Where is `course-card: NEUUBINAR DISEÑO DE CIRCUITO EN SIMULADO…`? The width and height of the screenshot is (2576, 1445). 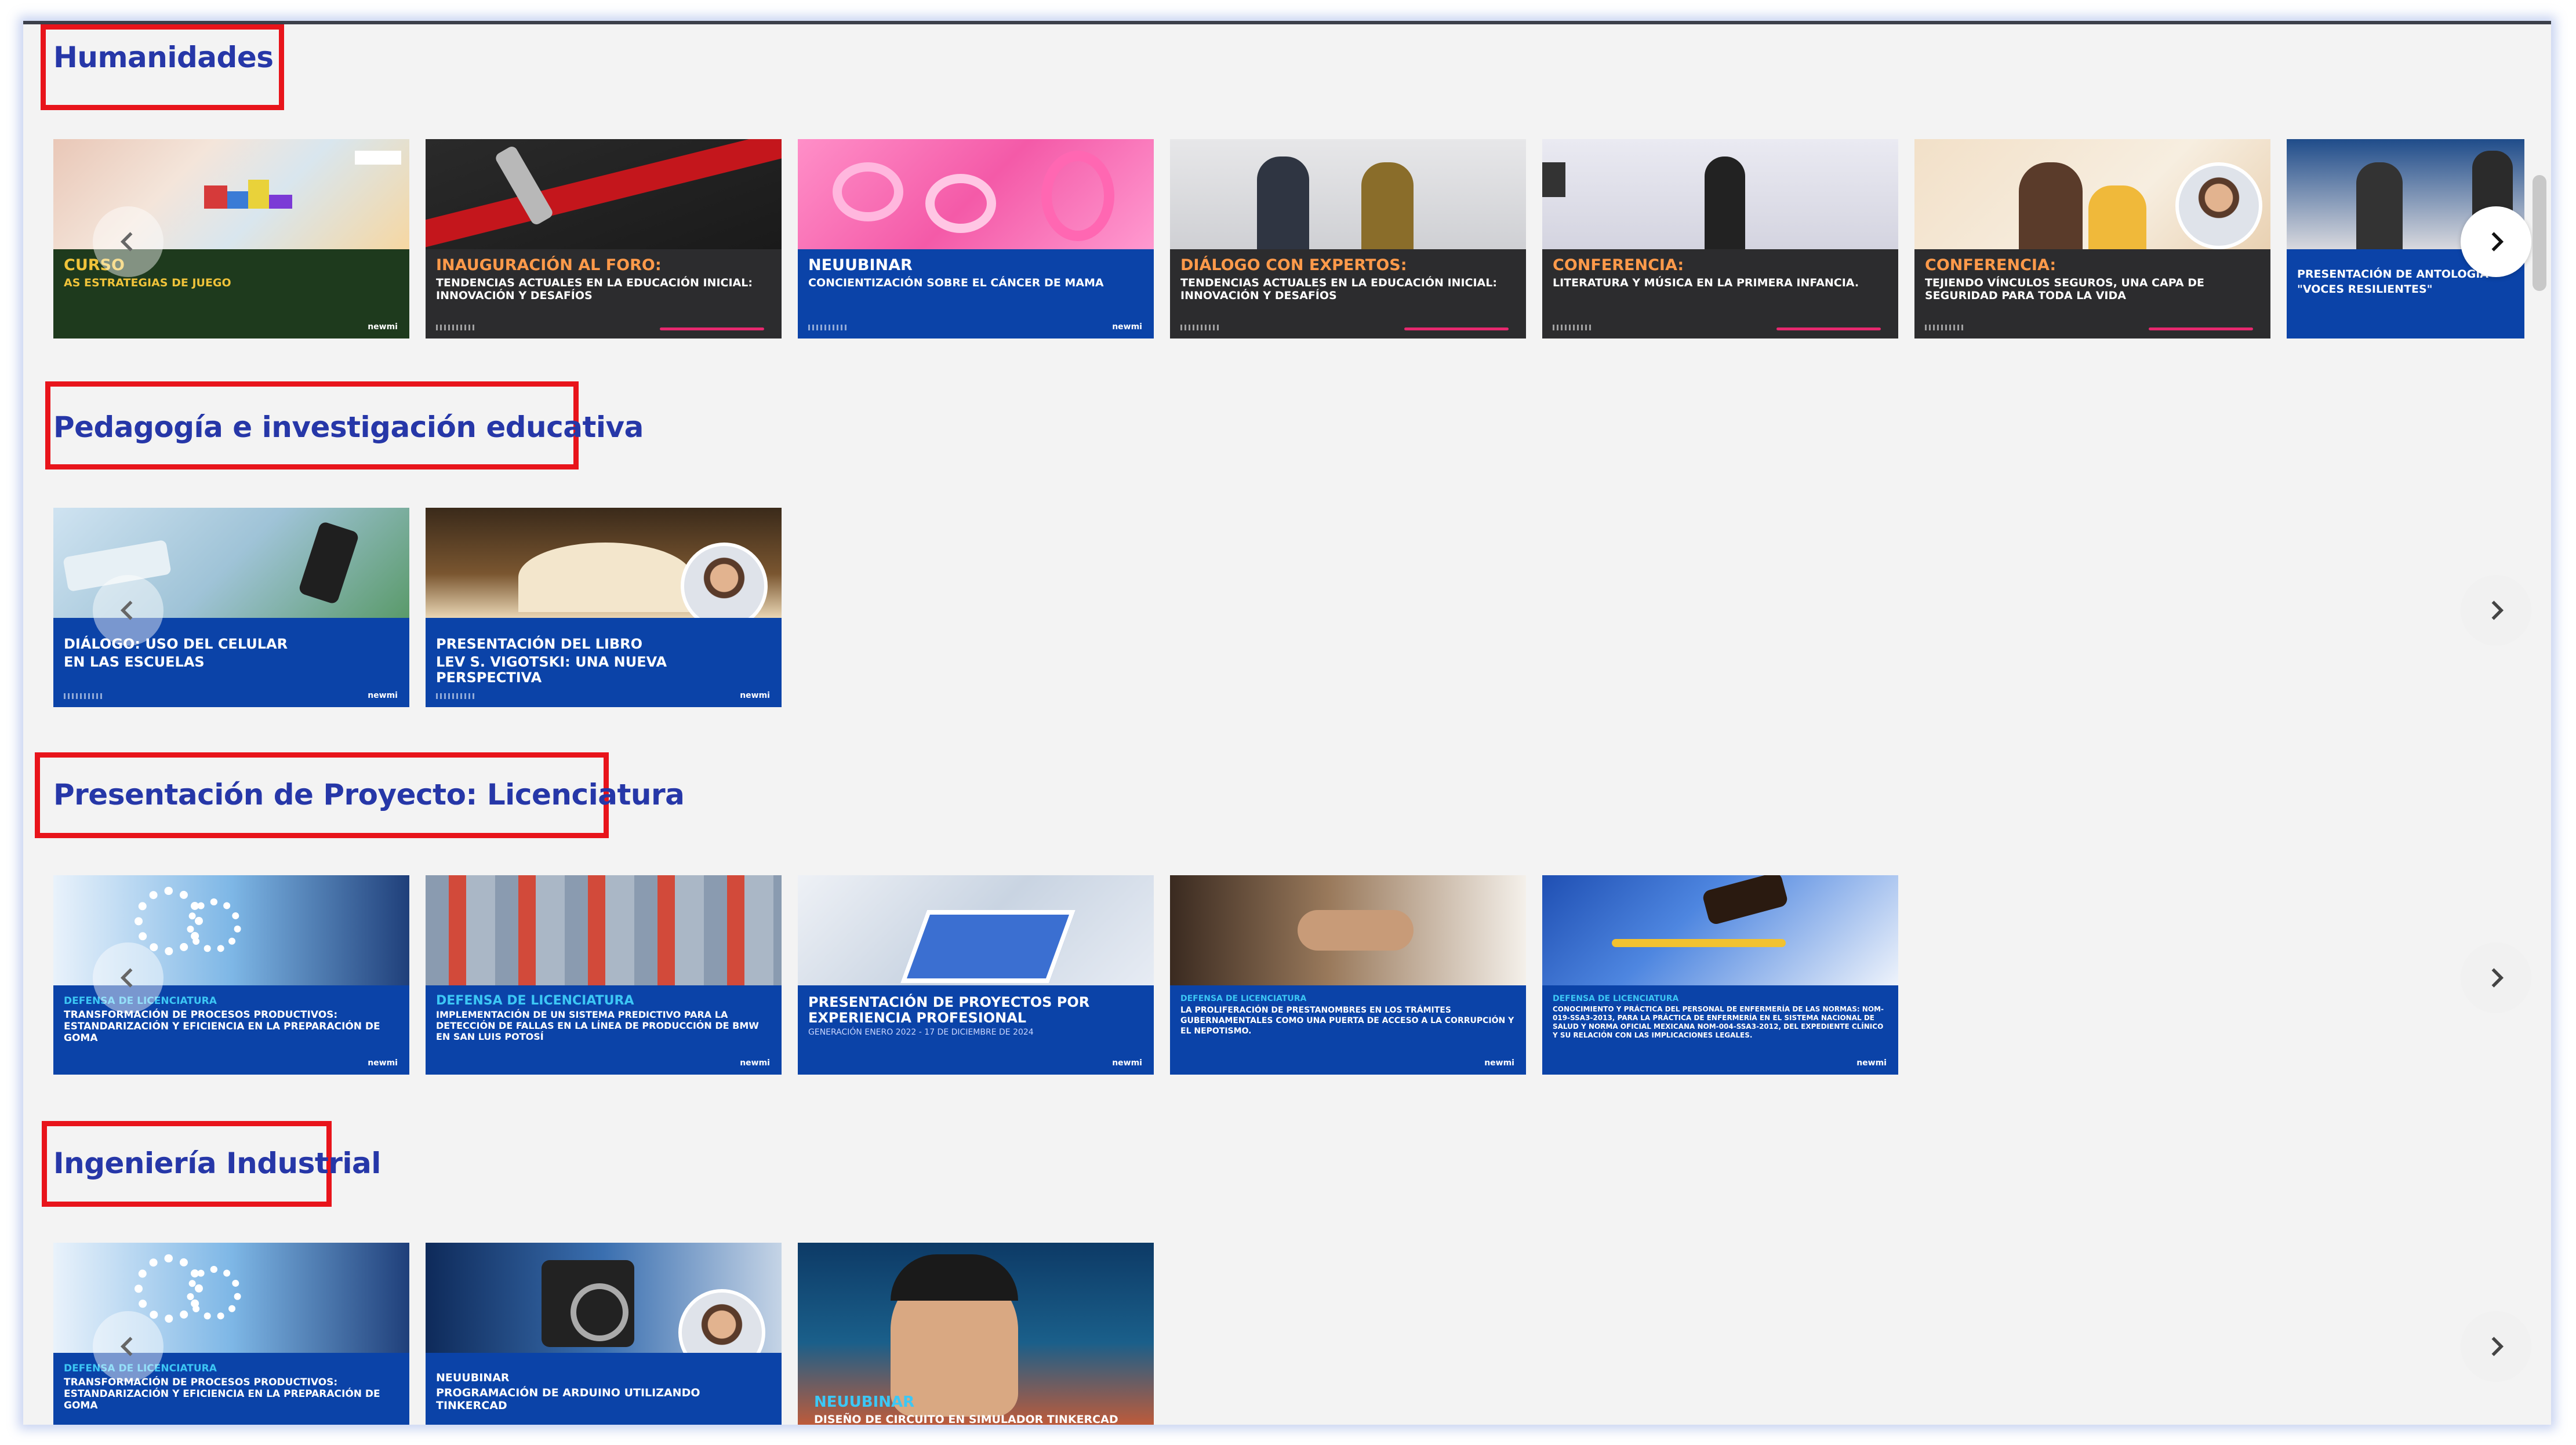 course-card: NEUUBINAR DISEÑO DE CIRCUITO EN SIMULADO… is located at coordinates (976, 1334).